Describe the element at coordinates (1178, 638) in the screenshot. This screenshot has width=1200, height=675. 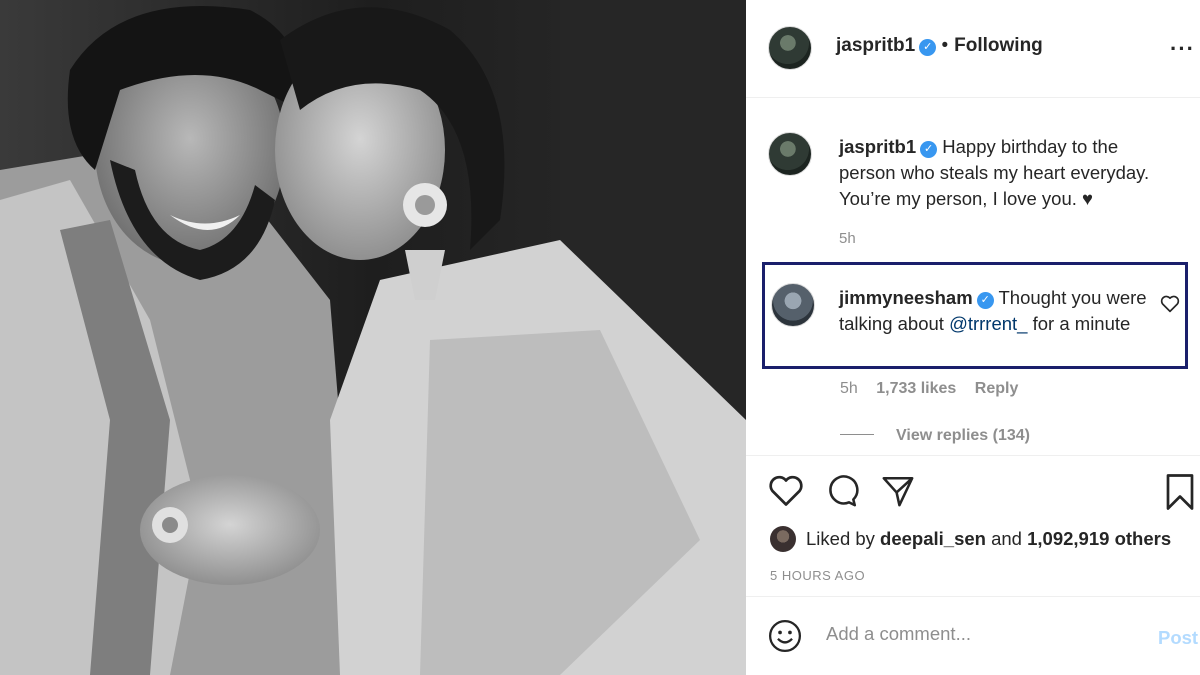
I see `post-comment-button: Post` at that location.